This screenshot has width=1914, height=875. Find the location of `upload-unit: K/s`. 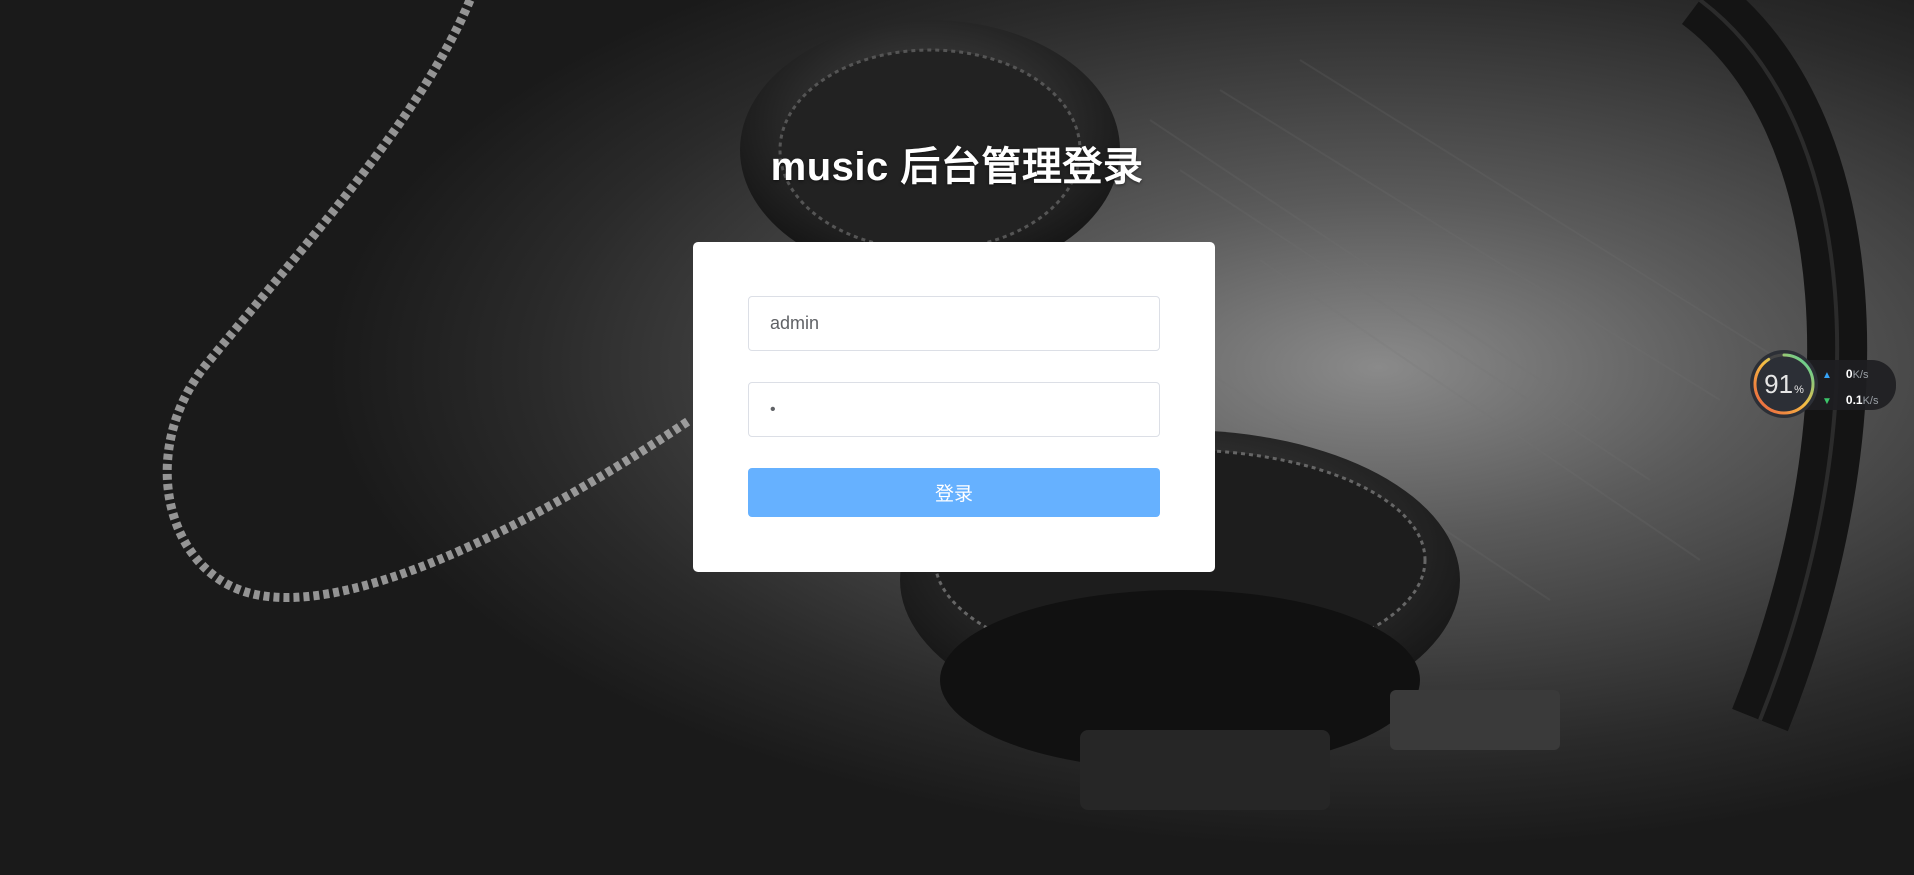

upload-unit: K/s is located at coordinates (1860, 375).